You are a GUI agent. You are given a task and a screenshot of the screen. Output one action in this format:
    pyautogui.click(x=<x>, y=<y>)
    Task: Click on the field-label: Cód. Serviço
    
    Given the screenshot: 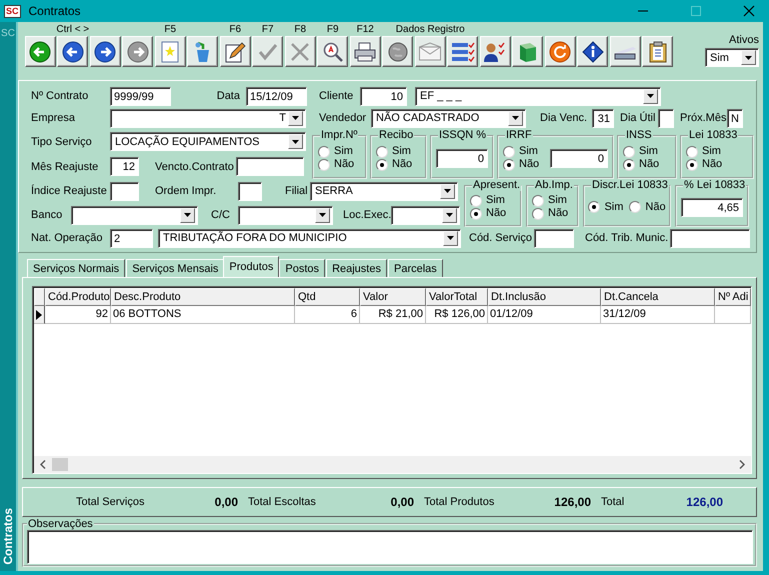 What is the action you would take?
    pyautogui.click(x=501, y=238)
    